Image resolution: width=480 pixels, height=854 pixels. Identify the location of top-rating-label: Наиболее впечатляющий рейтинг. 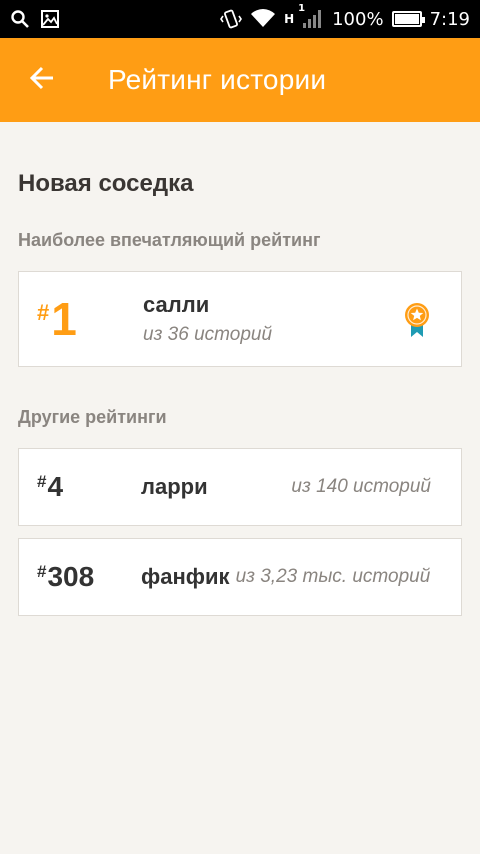
(169, 240).